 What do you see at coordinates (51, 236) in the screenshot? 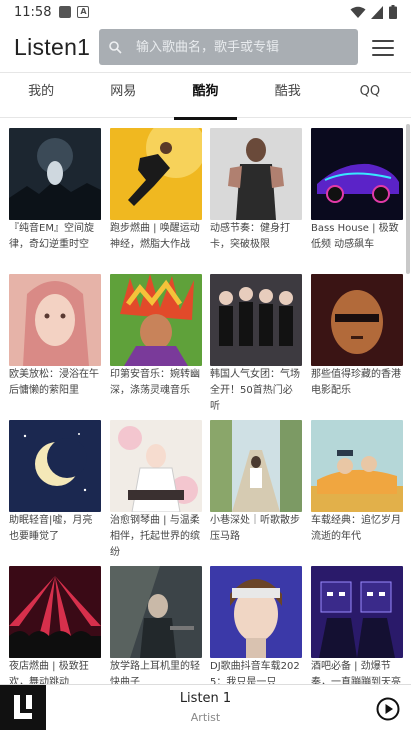
I see `playlist-title: 『纯音EM』空间旋律，奇幻逆重时空` at bounding box center [51, 236].